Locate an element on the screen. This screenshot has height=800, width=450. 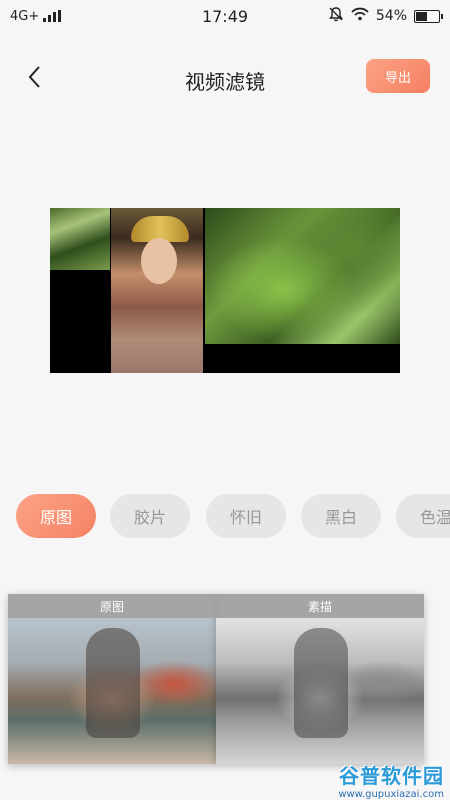
filter-chip-color-temp: 色温 is located at coordinates (423, 516).